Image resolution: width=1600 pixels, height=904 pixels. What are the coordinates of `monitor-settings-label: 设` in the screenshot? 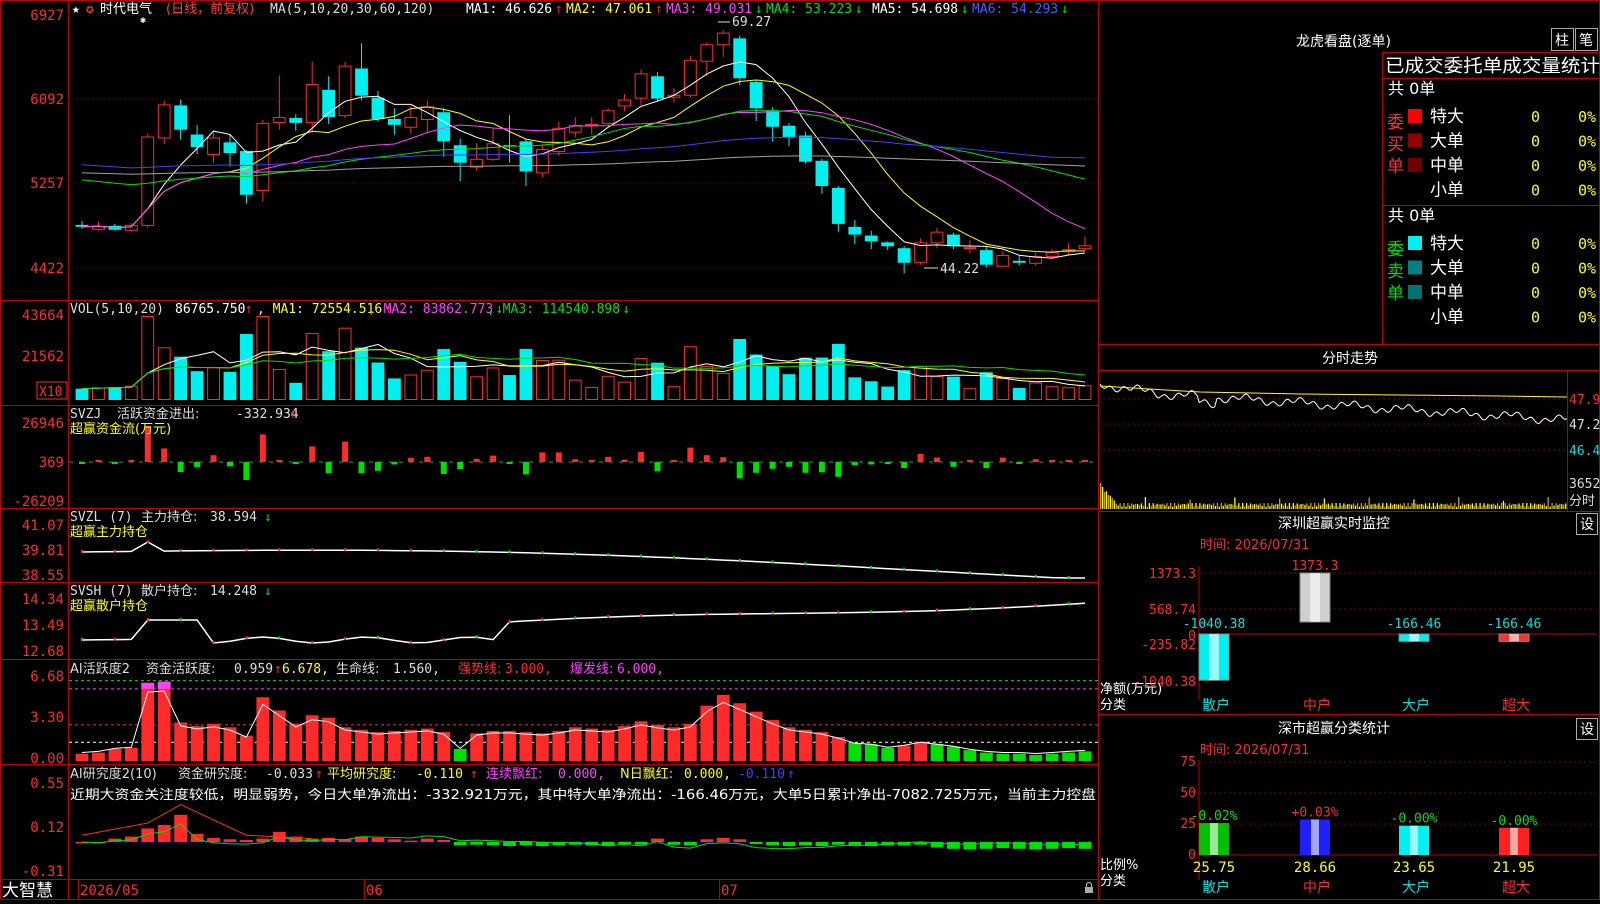 It's located at (1587, 525).